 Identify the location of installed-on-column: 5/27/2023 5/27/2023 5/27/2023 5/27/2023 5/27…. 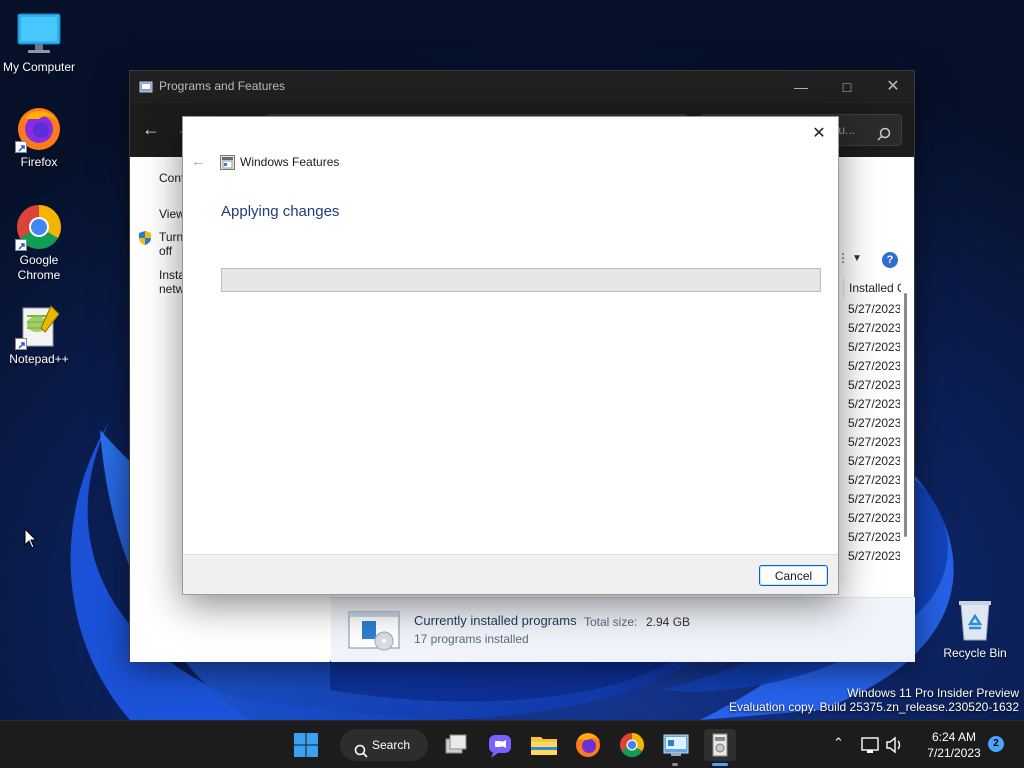
(874, 433).